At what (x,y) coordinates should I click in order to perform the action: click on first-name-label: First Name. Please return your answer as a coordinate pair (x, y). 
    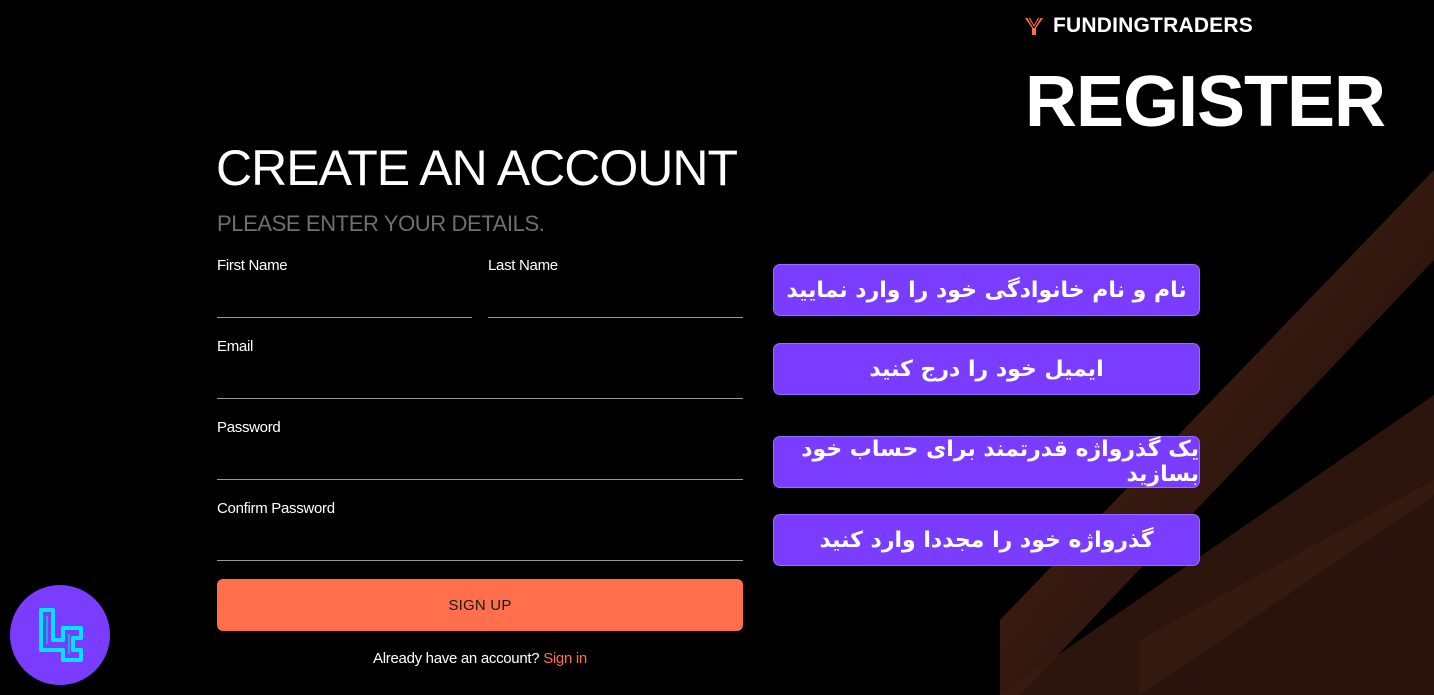
    Looking at the image, I should click on (252, 265).